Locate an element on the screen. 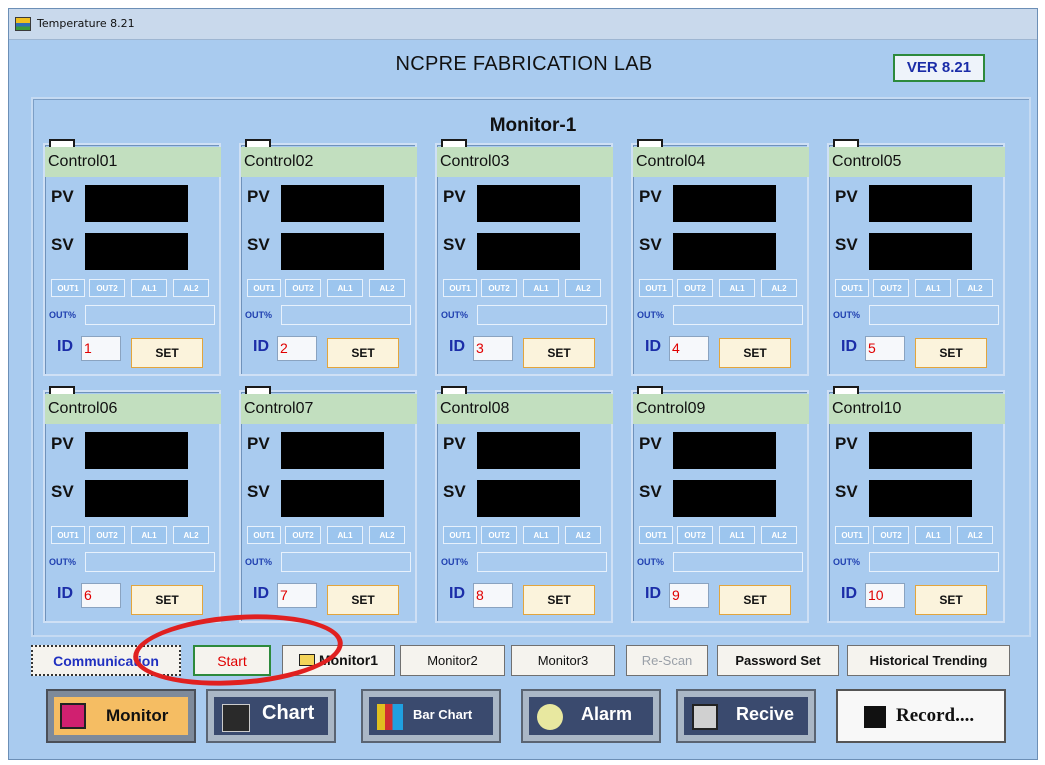 The image size is (1045, 765). bar-chart-nav-button: Bar Chart is located at coordinates (431, 716).